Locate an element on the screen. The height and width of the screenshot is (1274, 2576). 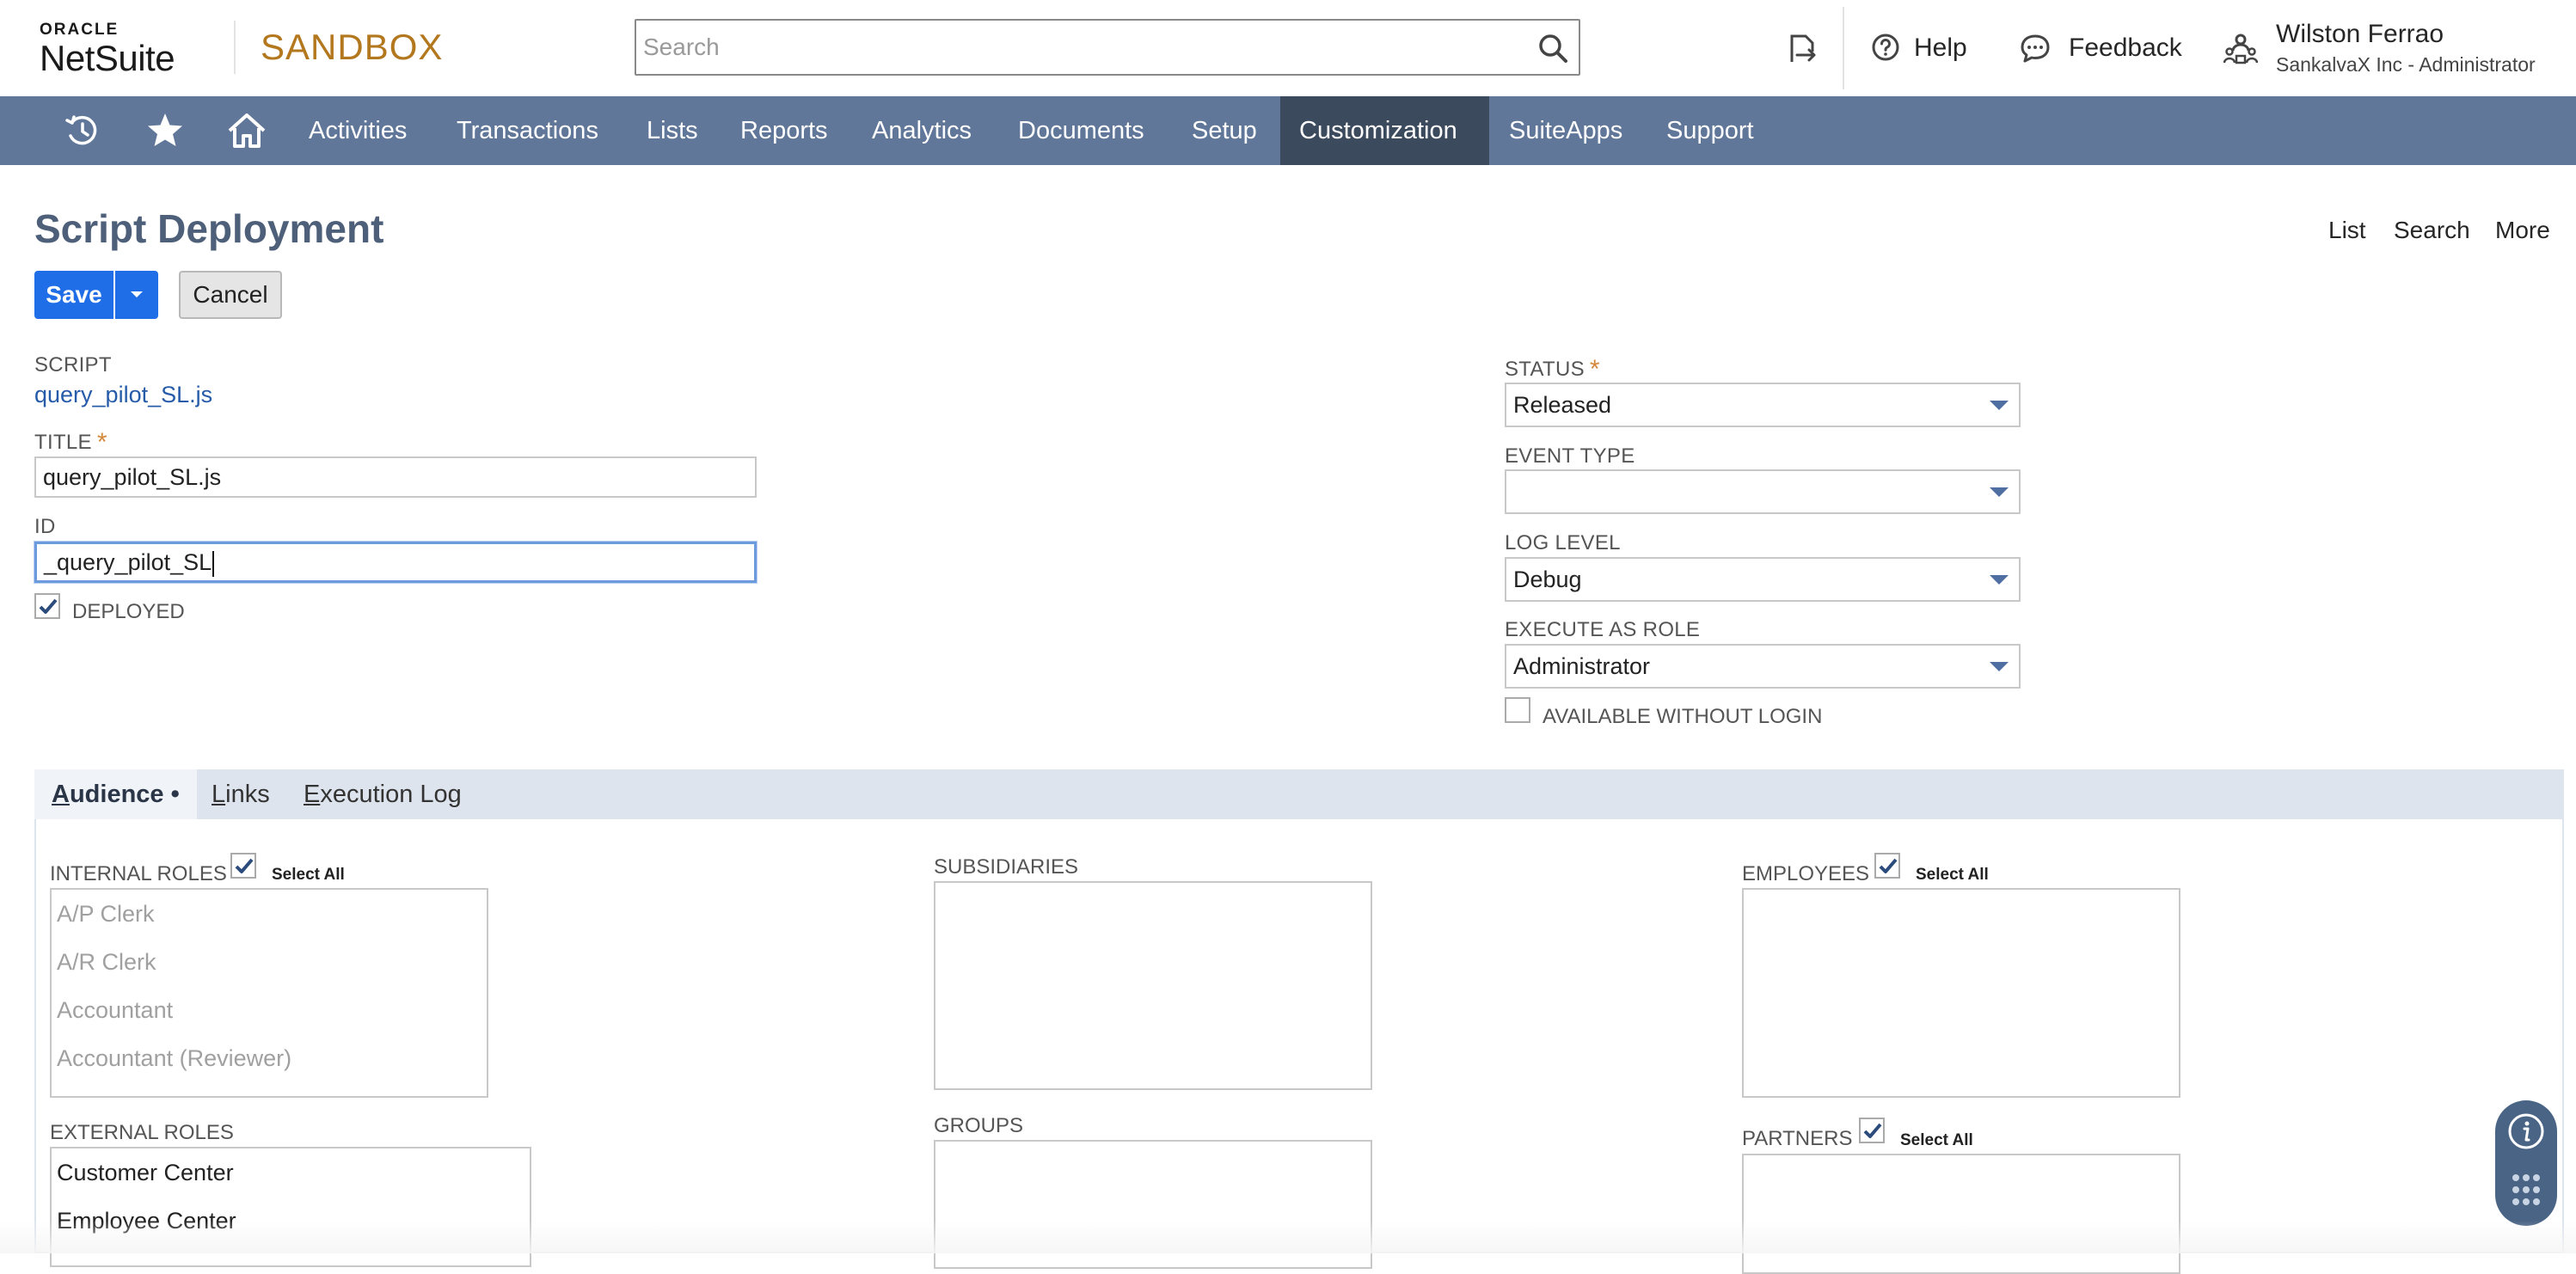
employees-select-all-checkbox is located at coordinates (1887, 866).